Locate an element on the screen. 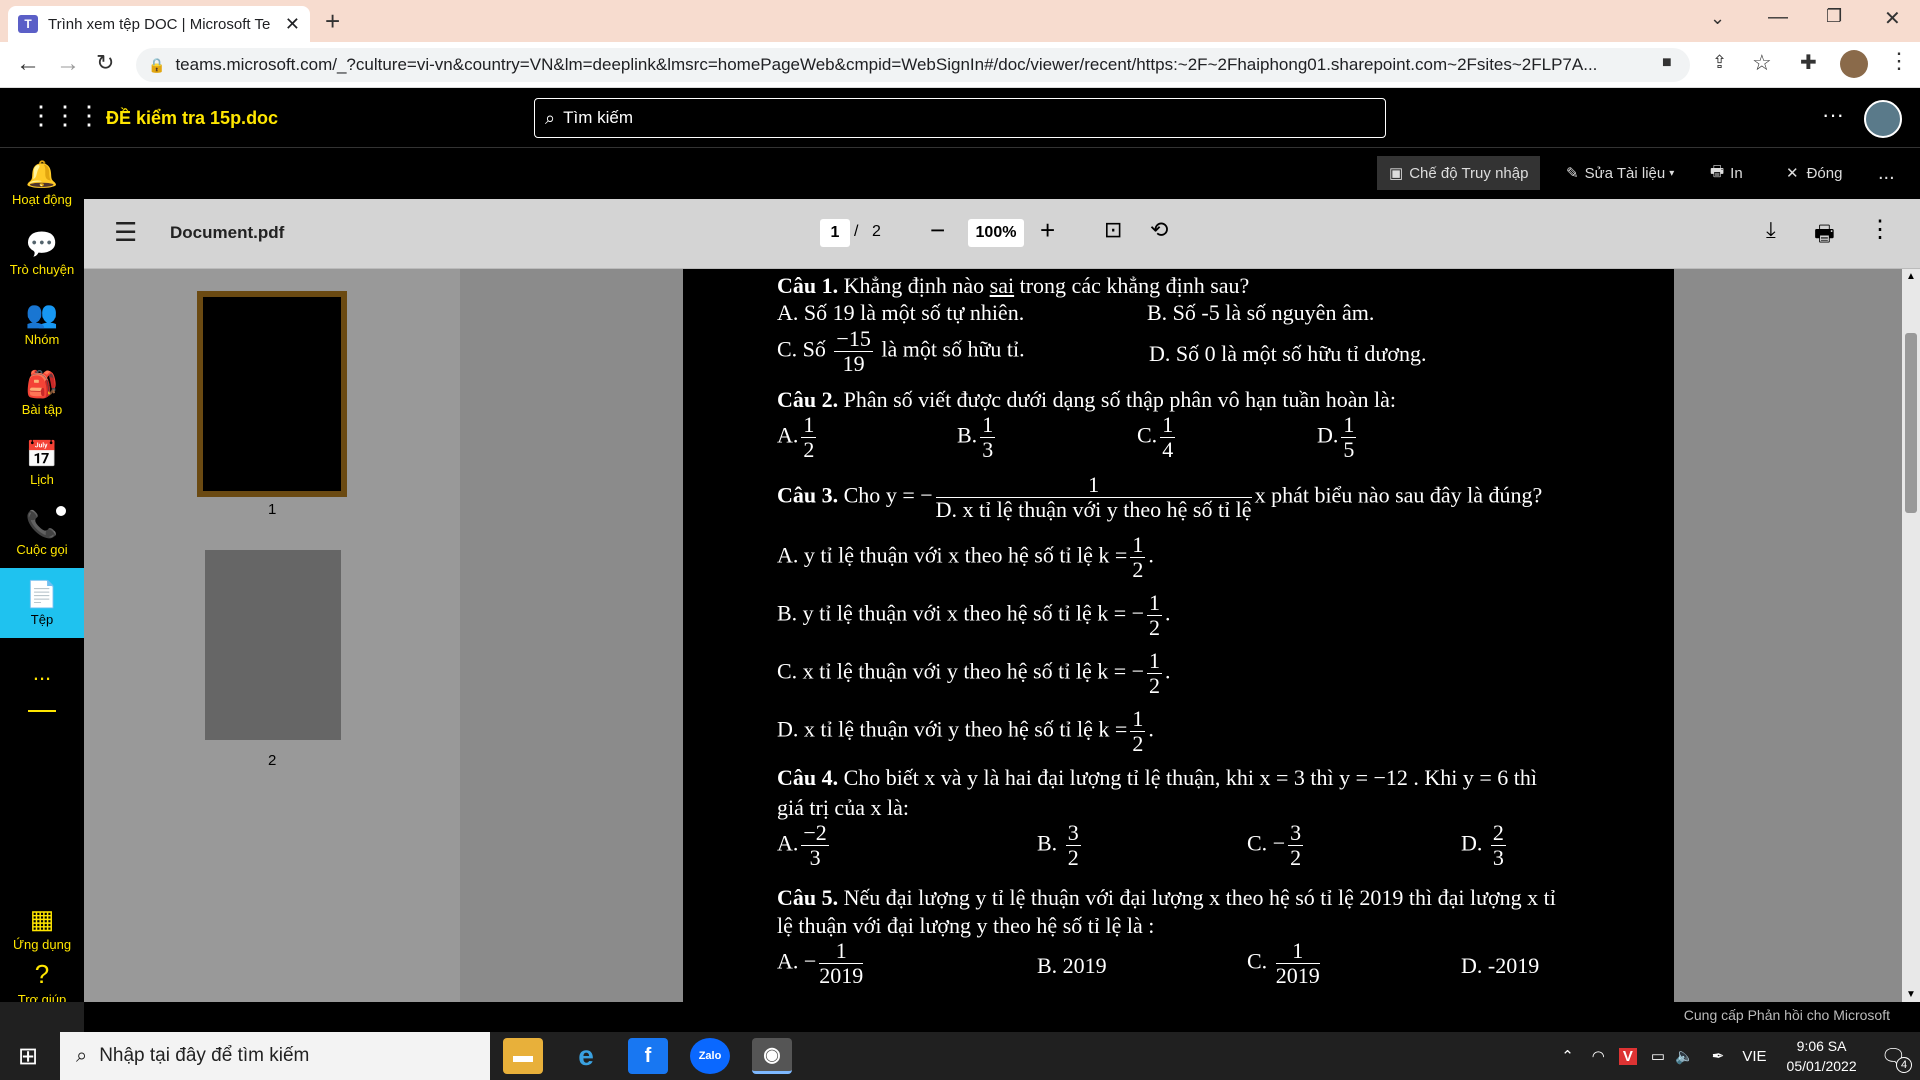  tab-search-icon: ⌄ is located at coordinates (1717, 18).